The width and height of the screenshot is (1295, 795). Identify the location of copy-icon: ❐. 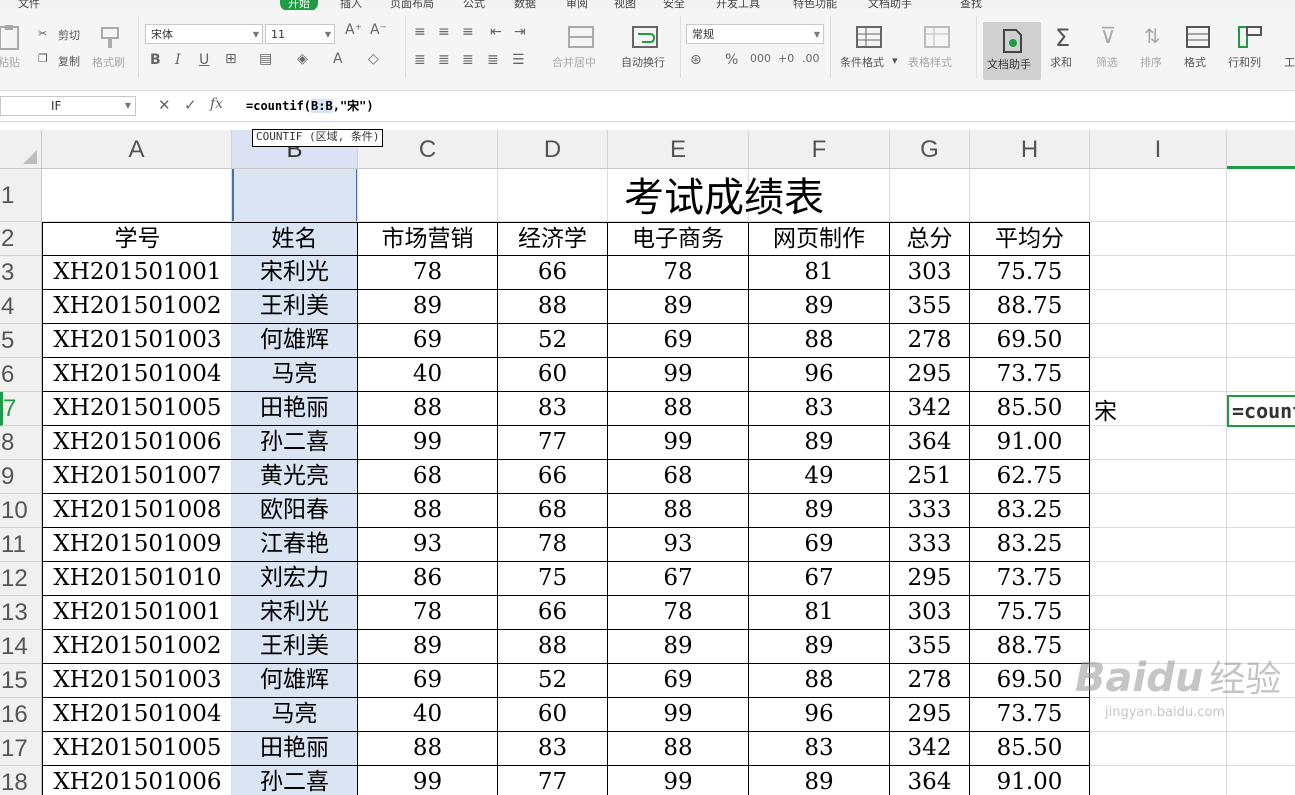
(43, 58).